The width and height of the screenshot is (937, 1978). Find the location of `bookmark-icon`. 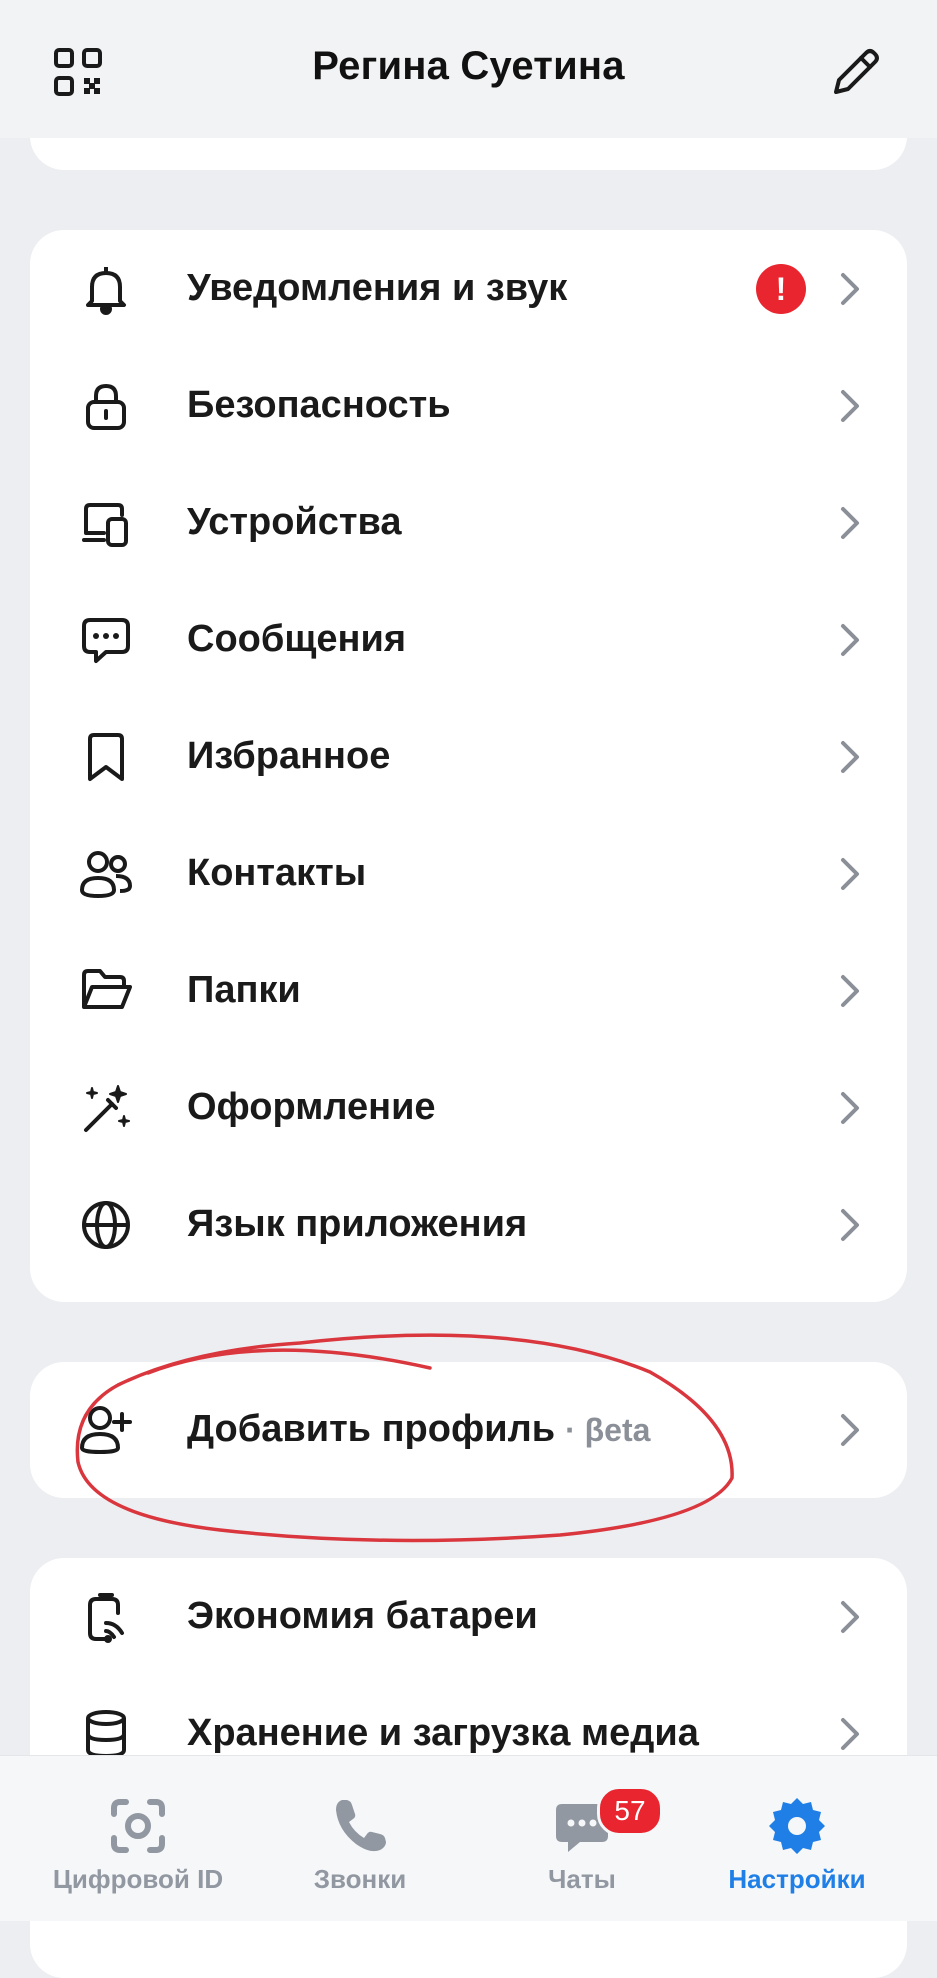

bookmark-icon is located at coordinates (106, 757).